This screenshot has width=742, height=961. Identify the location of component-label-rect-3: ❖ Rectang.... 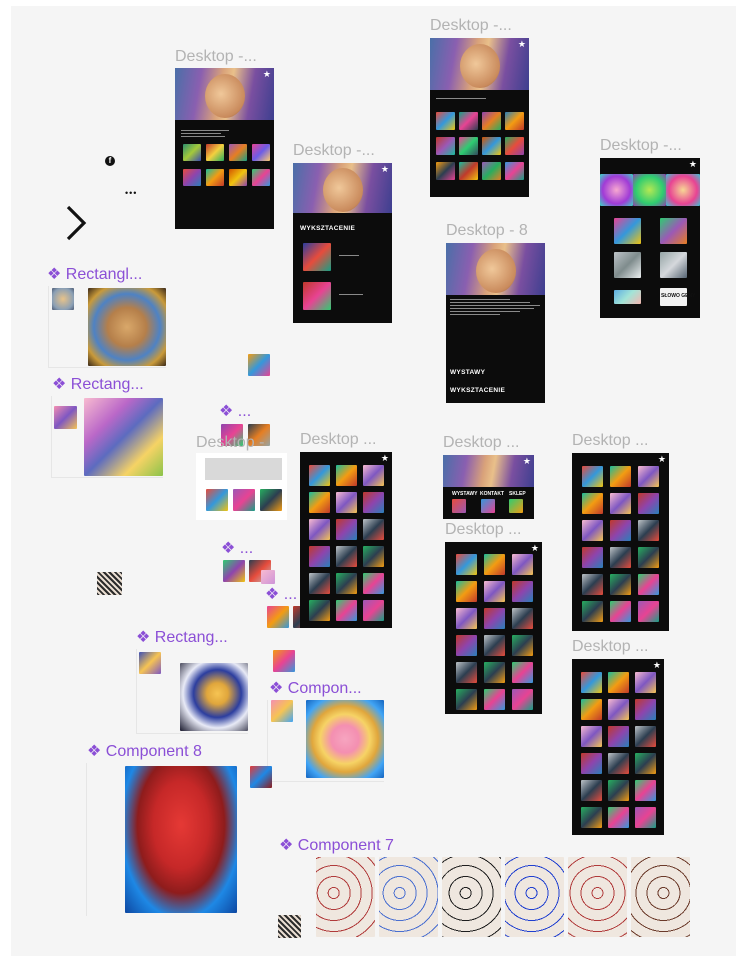
(182, 637).